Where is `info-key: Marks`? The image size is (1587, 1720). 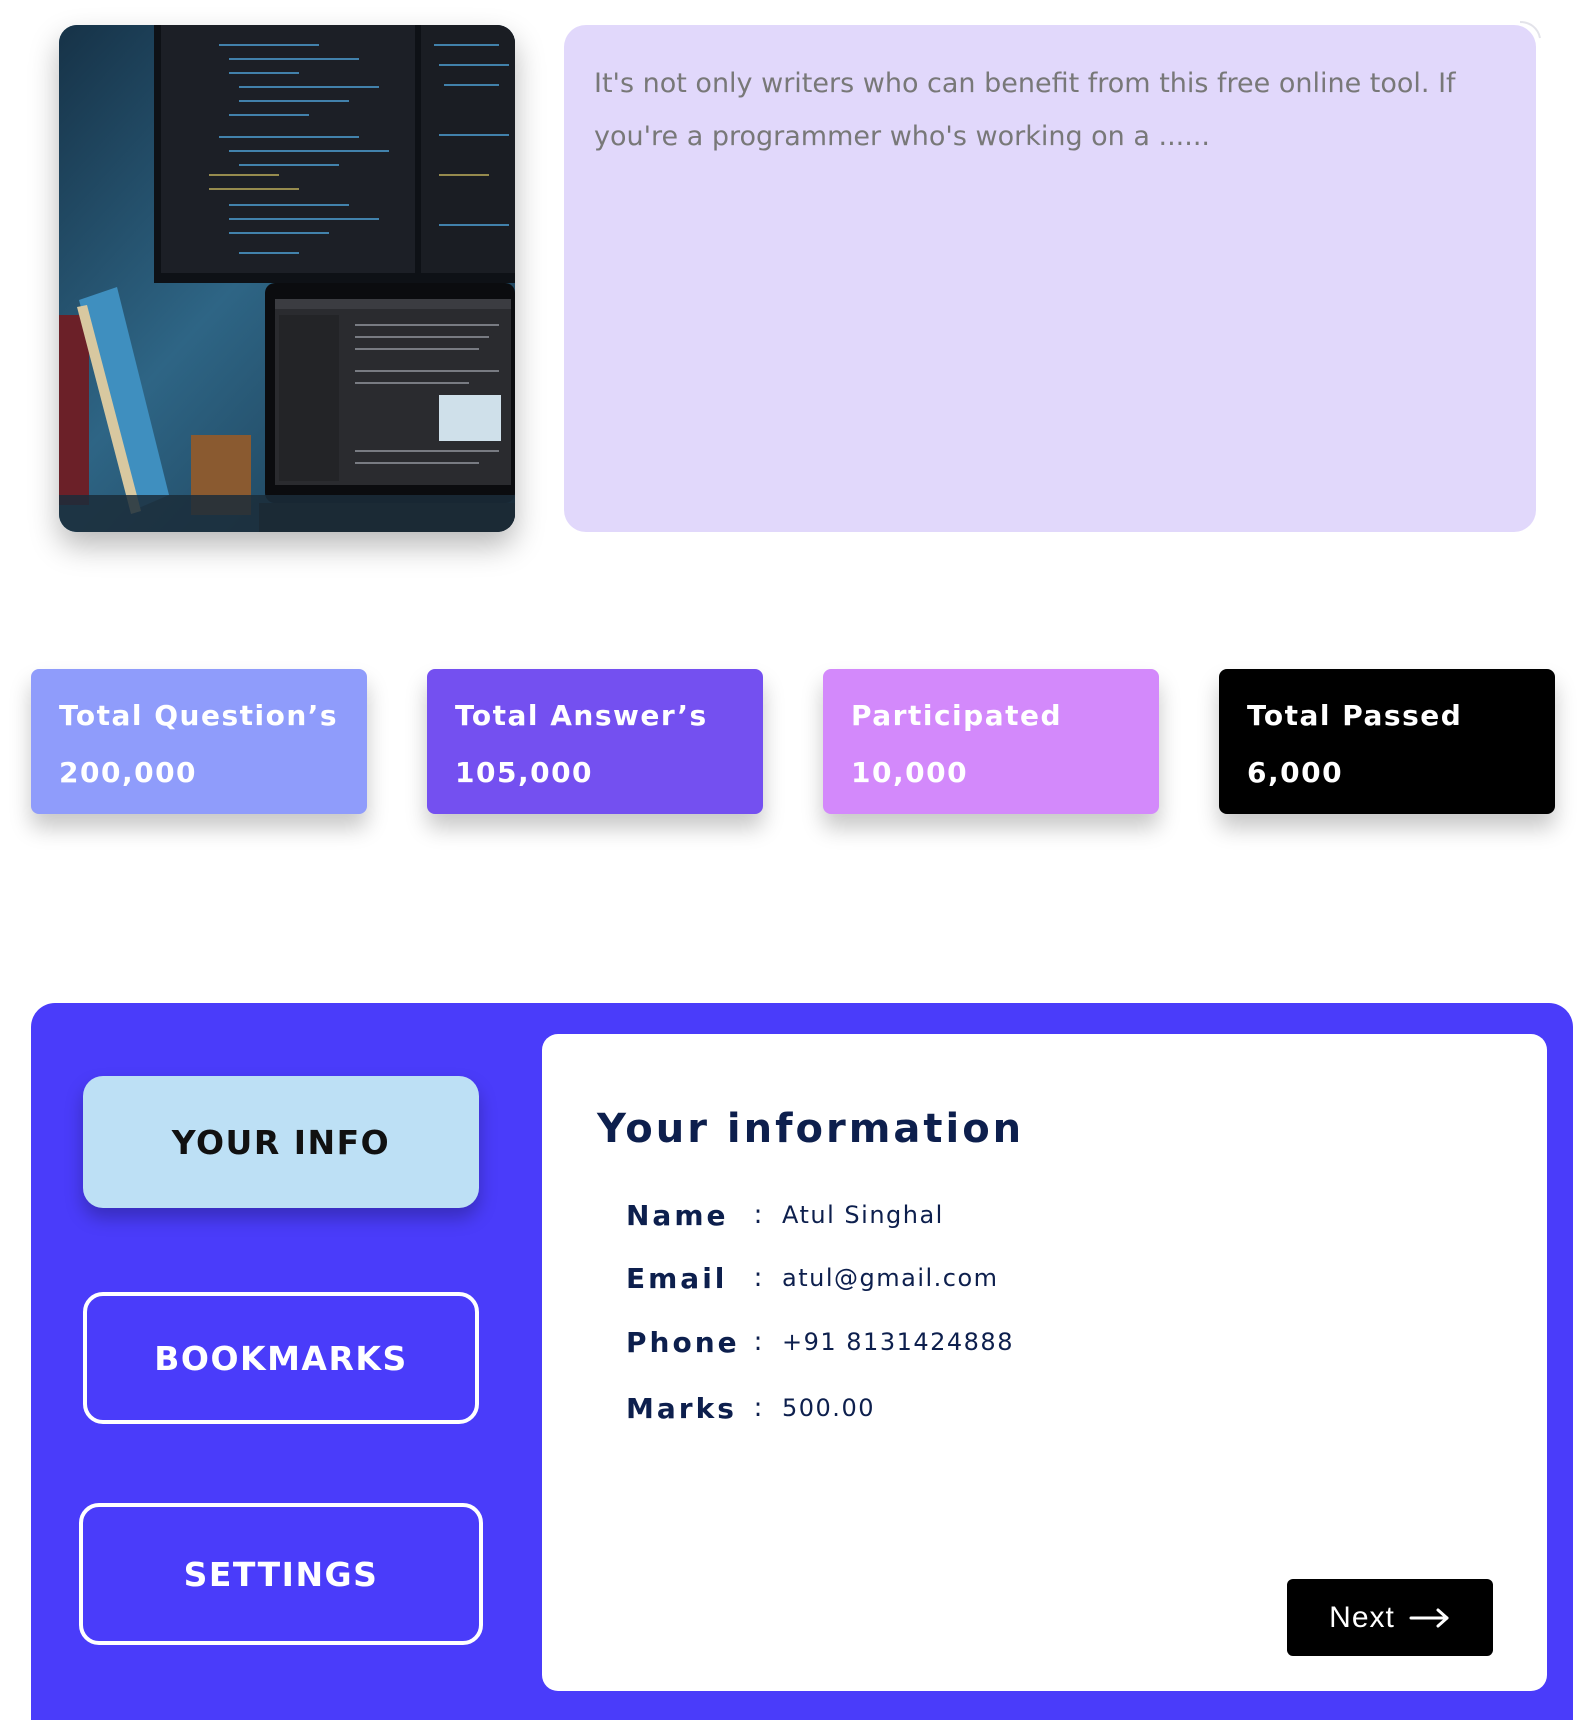 info-key: Marks is located at coordinates (681, 1408).